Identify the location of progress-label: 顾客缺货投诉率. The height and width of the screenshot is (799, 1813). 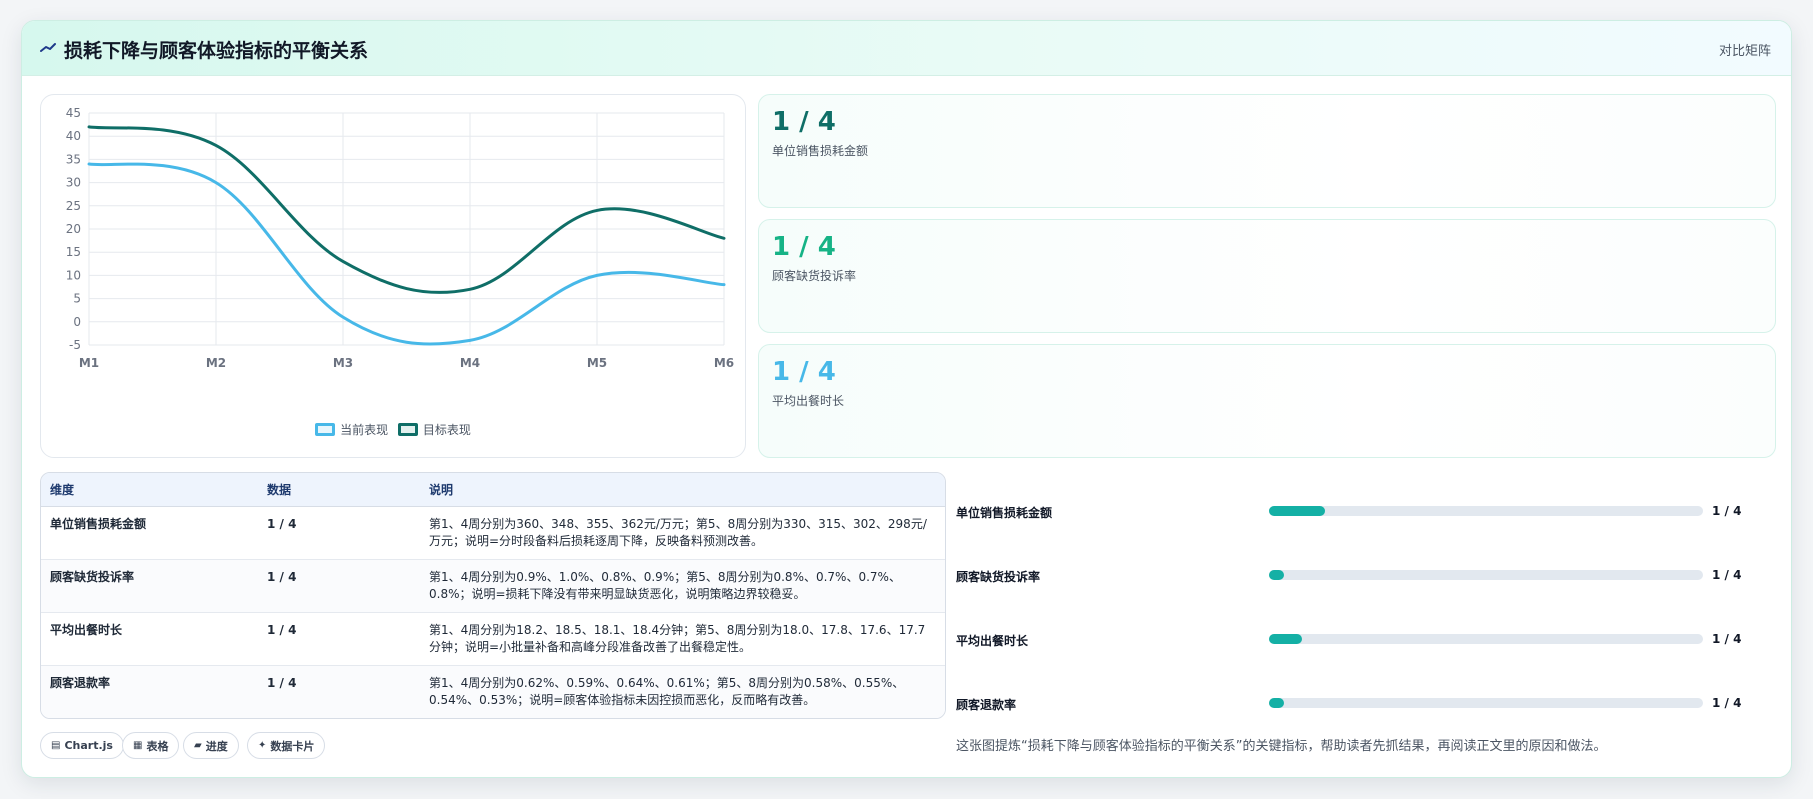
(998, 577).